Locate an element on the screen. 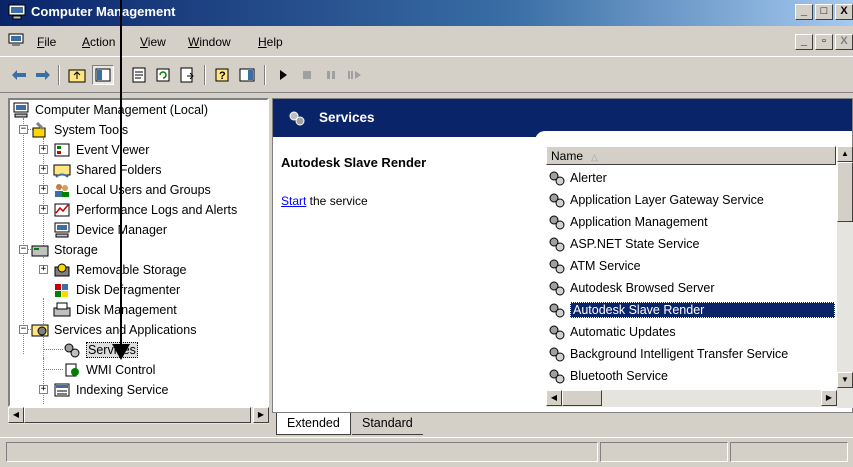 The height and width of the screenshot is (467, 853). expander-storage: − is located at coordinates (23, 249).